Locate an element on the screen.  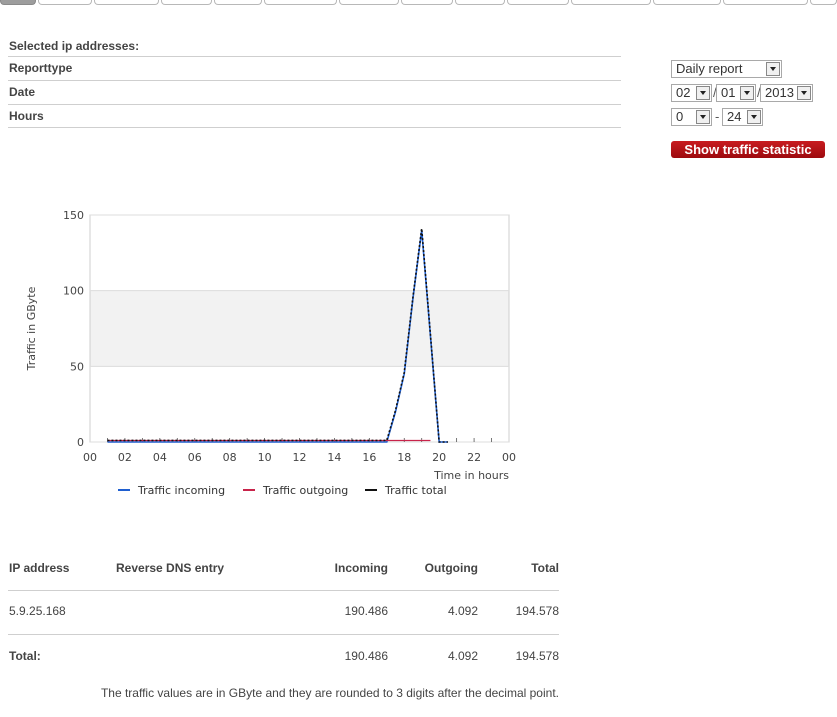
day-value: 02 is located at coordinates (683, 92).